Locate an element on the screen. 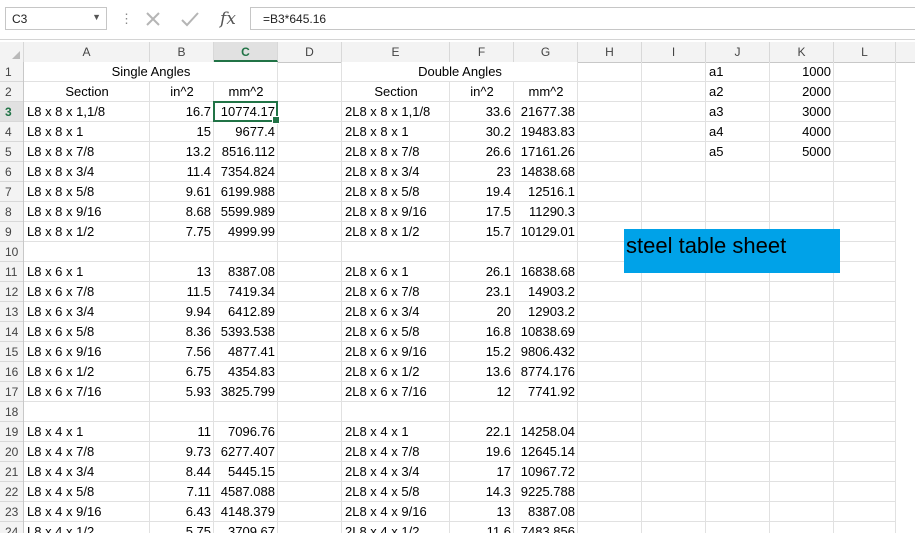 The image size is (915, 533). cell-l17 is located at coordinates (865, 392).